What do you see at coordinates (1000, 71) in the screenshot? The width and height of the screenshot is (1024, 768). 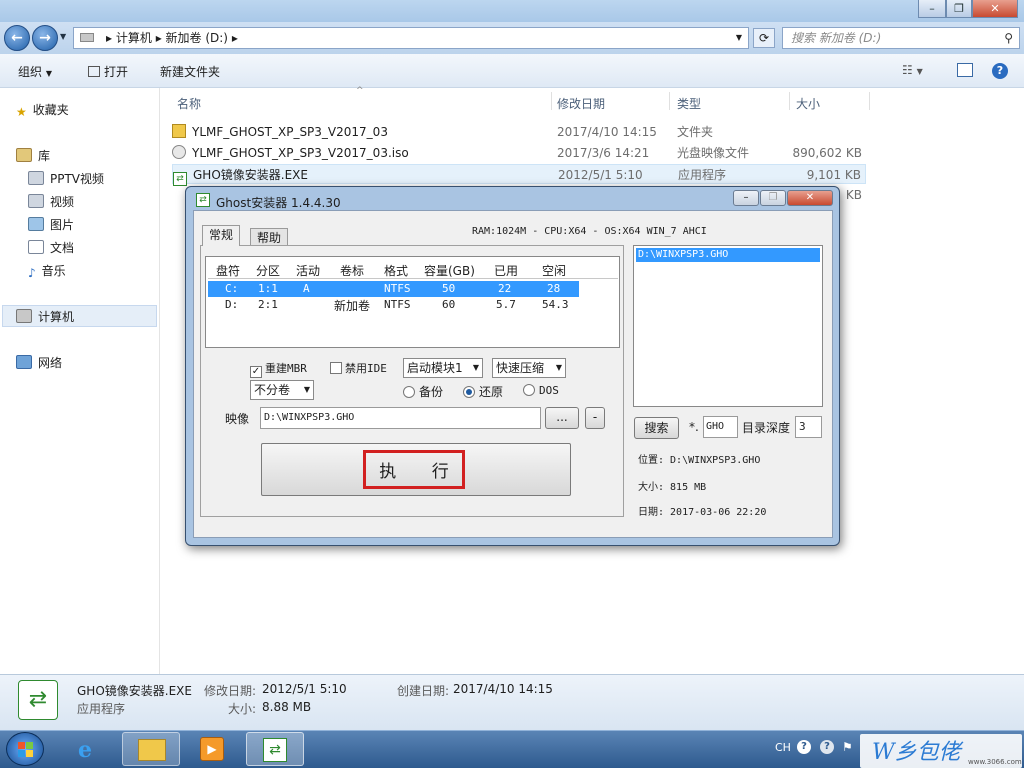 I see `help-icon: ?` at bounding box center [1000, 71].